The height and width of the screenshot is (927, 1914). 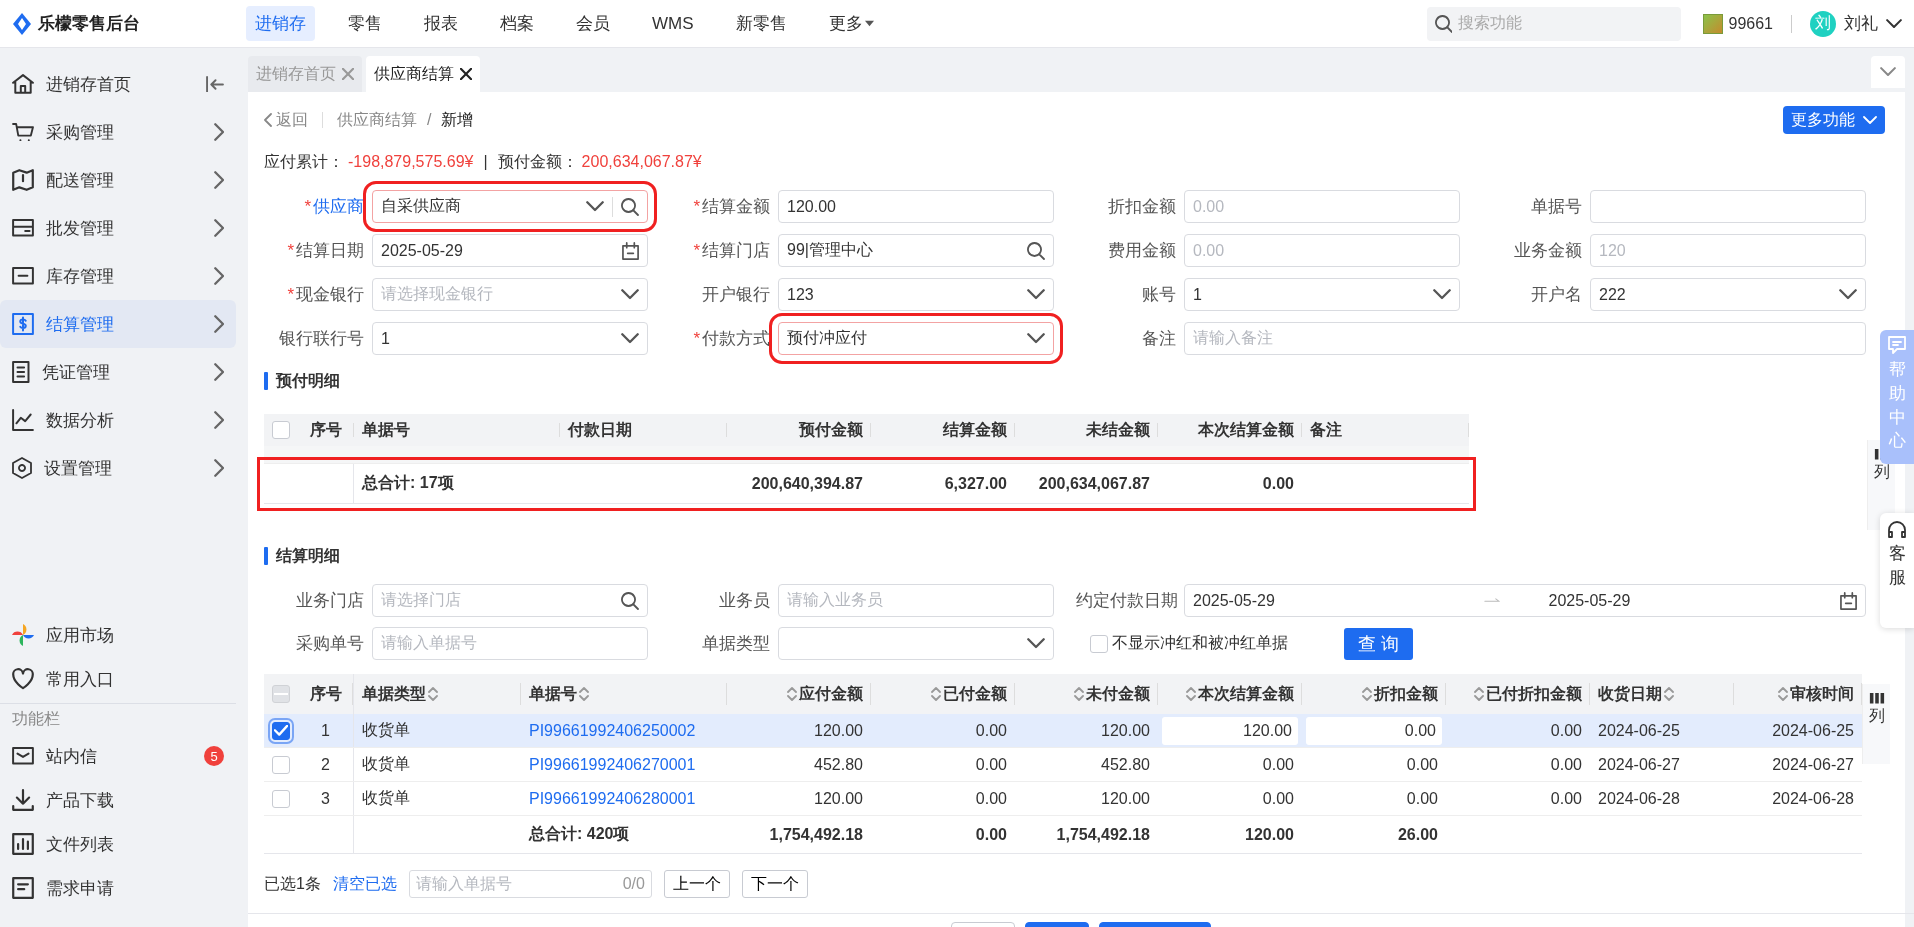 What do you see at coordinates (437, 694) in the screenshot?
I see `column-header: 单据类型` at bounding box center [437, 694].